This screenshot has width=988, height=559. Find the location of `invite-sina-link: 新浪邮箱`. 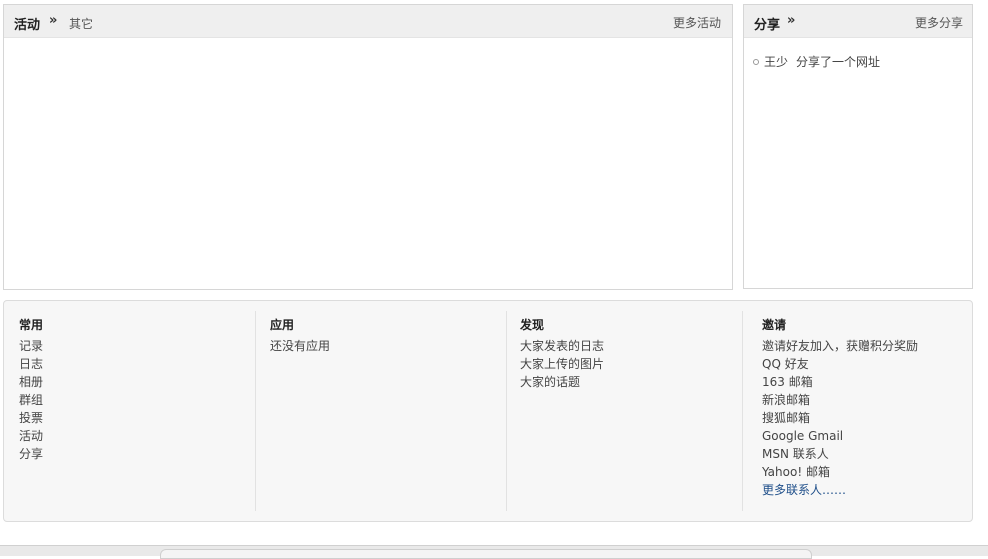

invite-sina-link: 新浪邮箱 is located at coordinates (864, 400).